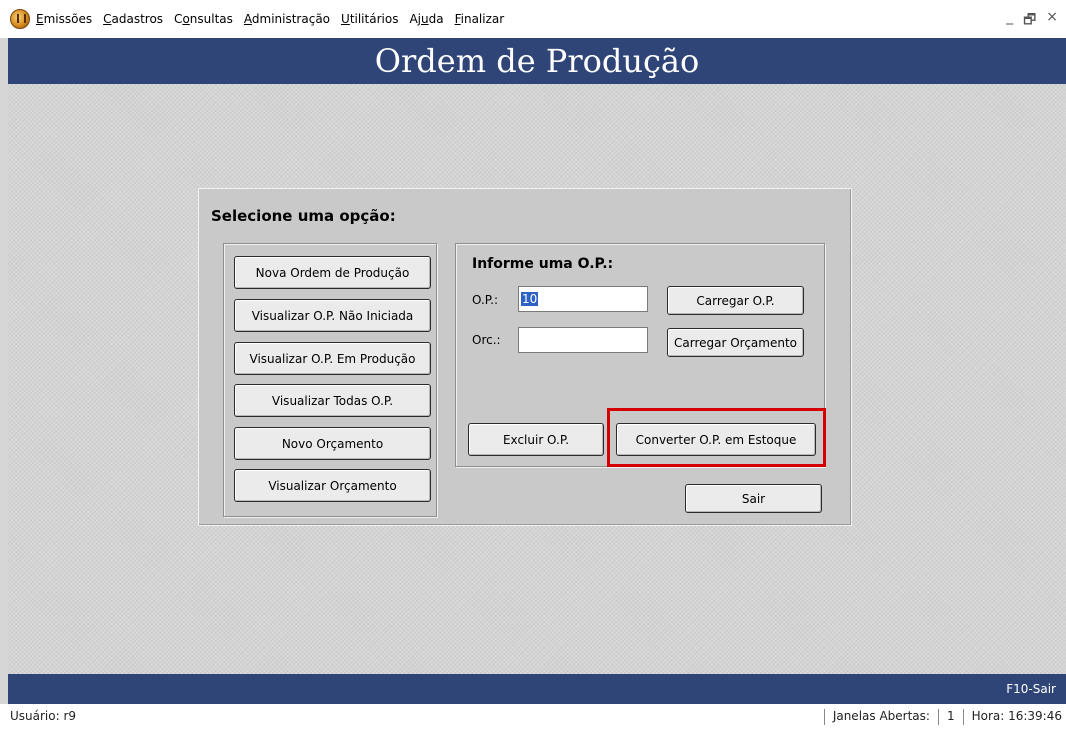 This screenshot has height=729, width=1066. Describe the element at coordinates (332, 315) in the screenshot. I see `view-not-started-op-button: Visualizar O.P. Não Iniciada` at that location.